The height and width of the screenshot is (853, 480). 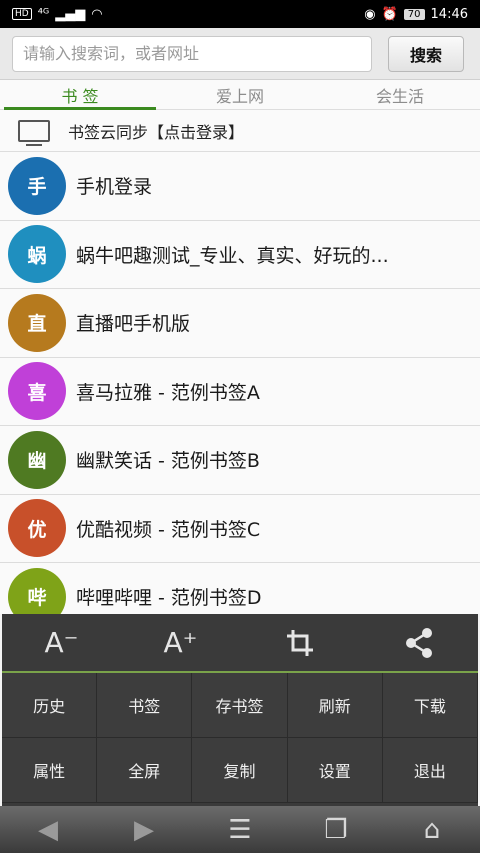 I want to click on list-item: 直 直播吧手机版, so click(x=240, y=323).